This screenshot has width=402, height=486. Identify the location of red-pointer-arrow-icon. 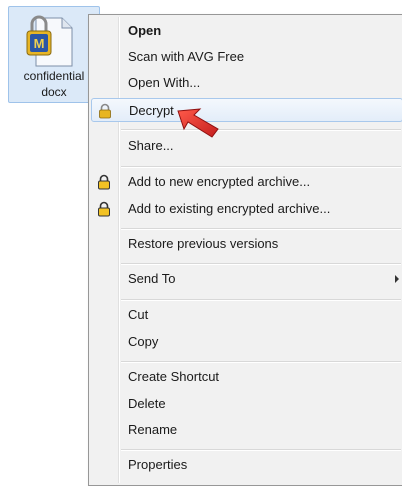
(198, 123).